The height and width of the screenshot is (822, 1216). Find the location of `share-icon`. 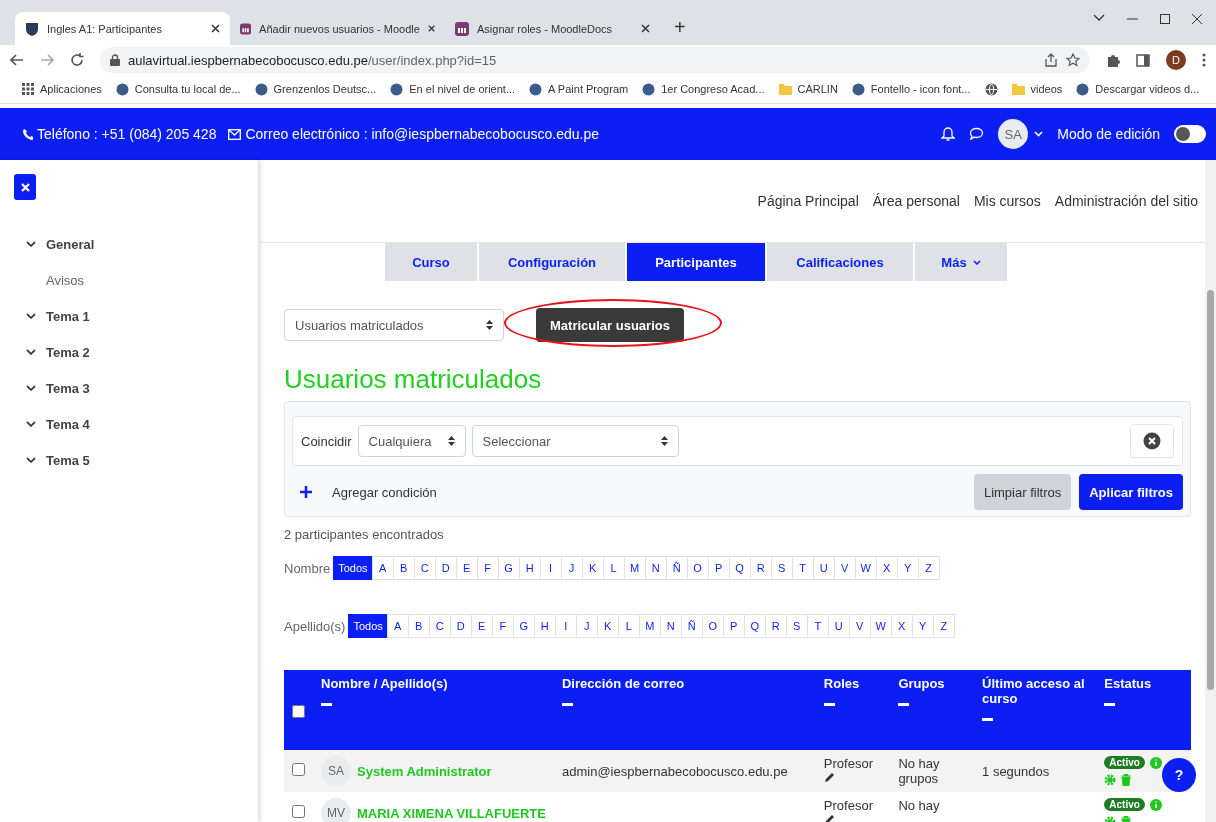

share-icon is located at coordinates (1051, 60).